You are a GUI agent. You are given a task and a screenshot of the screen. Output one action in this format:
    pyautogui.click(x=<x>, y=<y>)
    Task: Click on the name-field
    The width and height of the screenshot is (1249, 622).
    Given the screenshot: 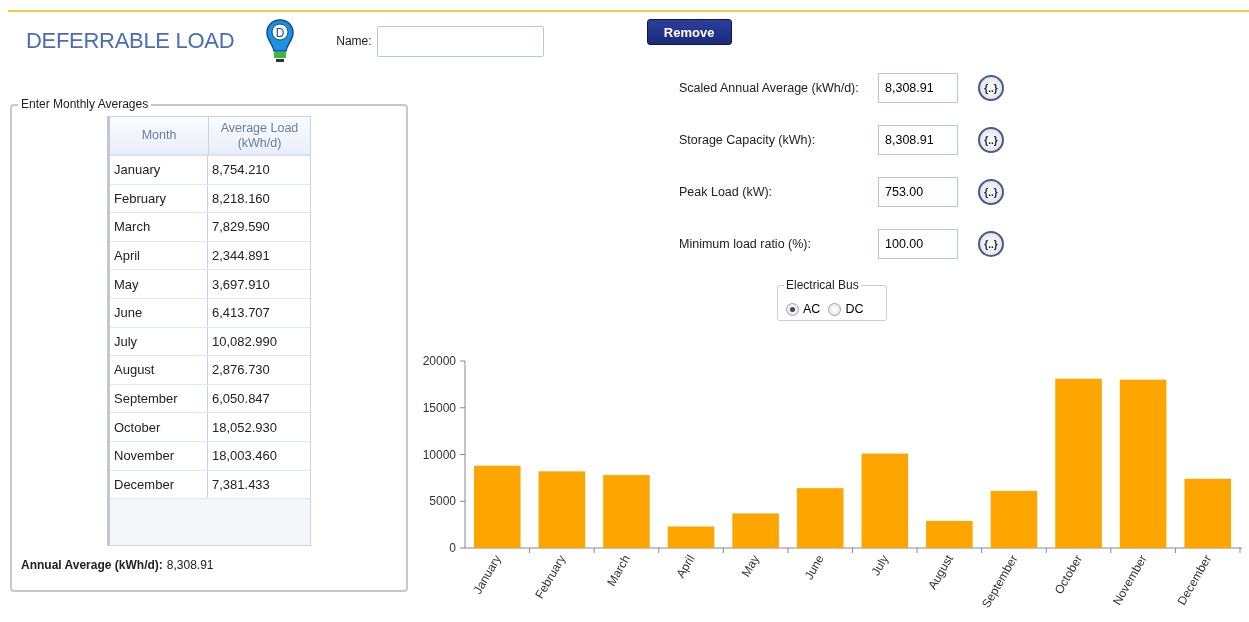 What is the action you would take?
    pyautogui.click(x=460, y=41)
    